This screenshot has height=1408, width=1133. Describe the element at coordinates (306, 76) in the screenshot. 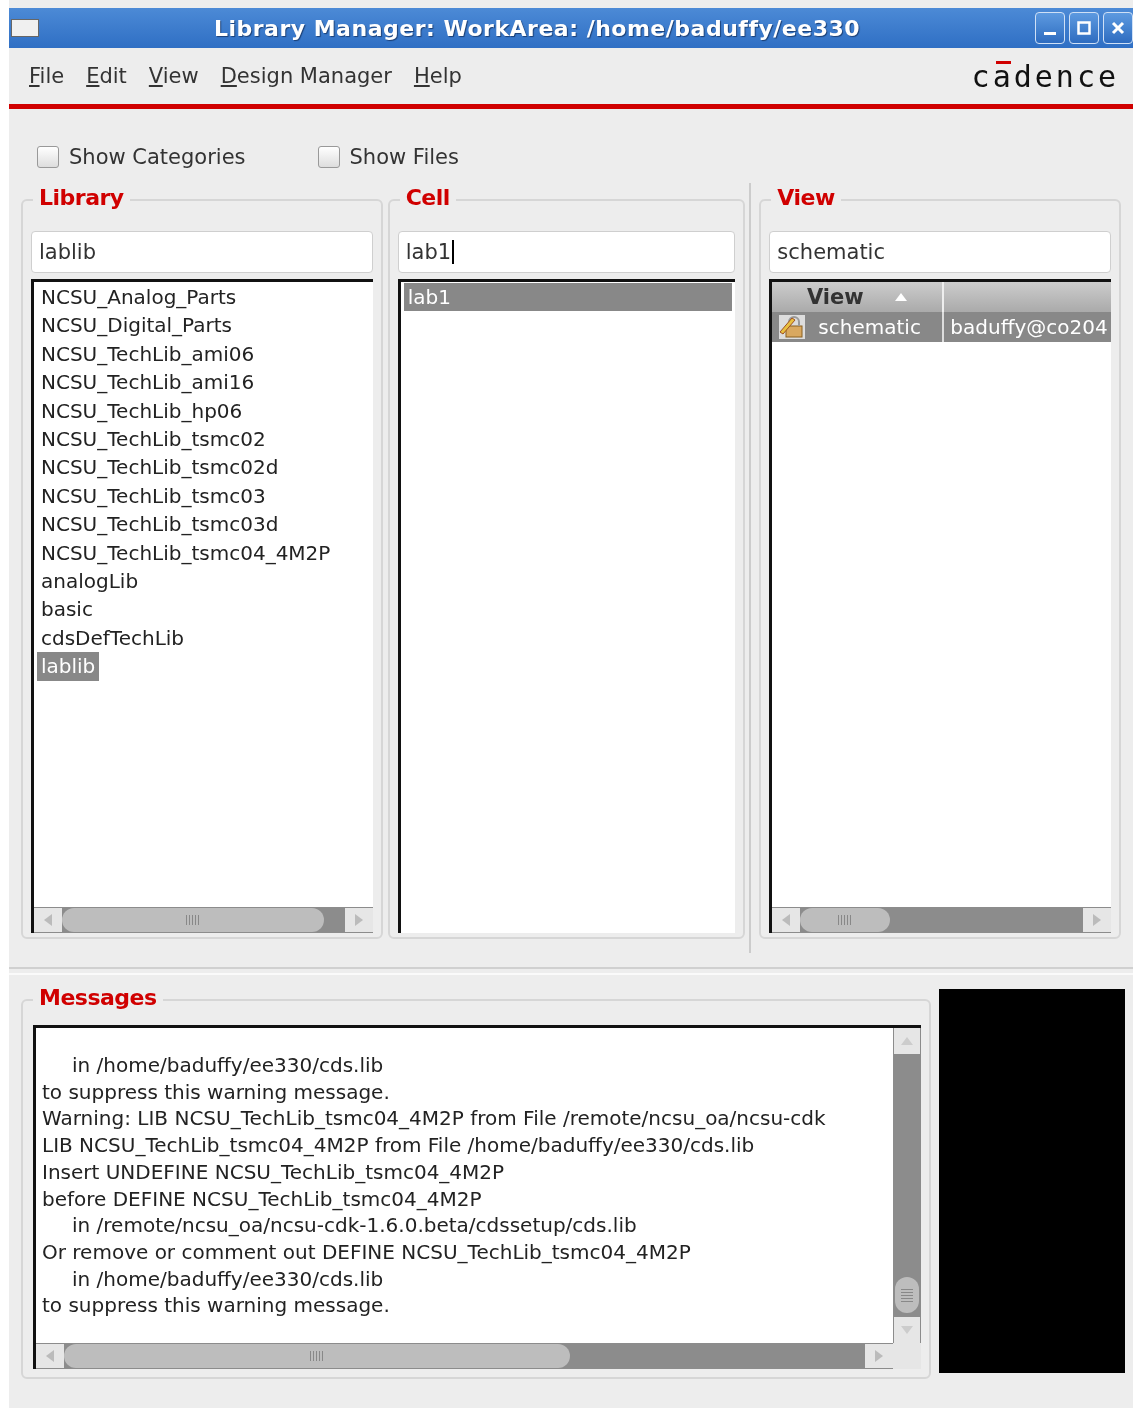

I see `menu-item: Design Manager` at that location.